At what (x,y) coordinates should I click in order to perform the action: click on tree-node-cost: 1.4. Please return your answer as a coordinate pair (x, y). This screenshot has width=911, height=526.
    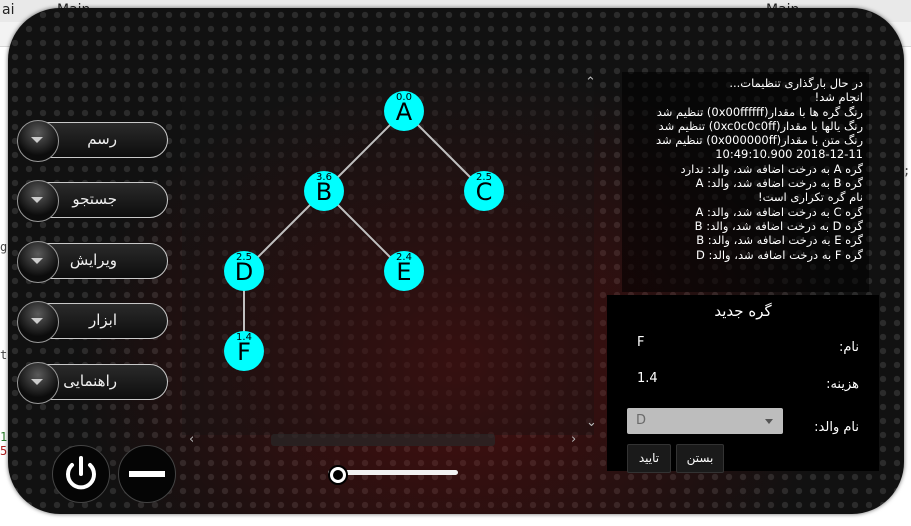
    Looking at the image, I should click on (244, 337).